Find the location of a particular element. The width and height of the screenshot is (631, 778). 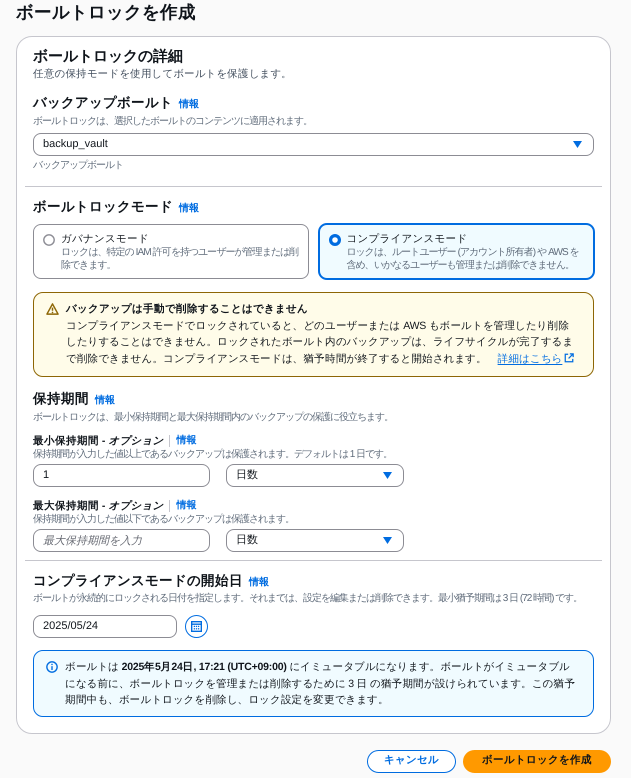

calendar-icon is located at coordinates (196, 626).